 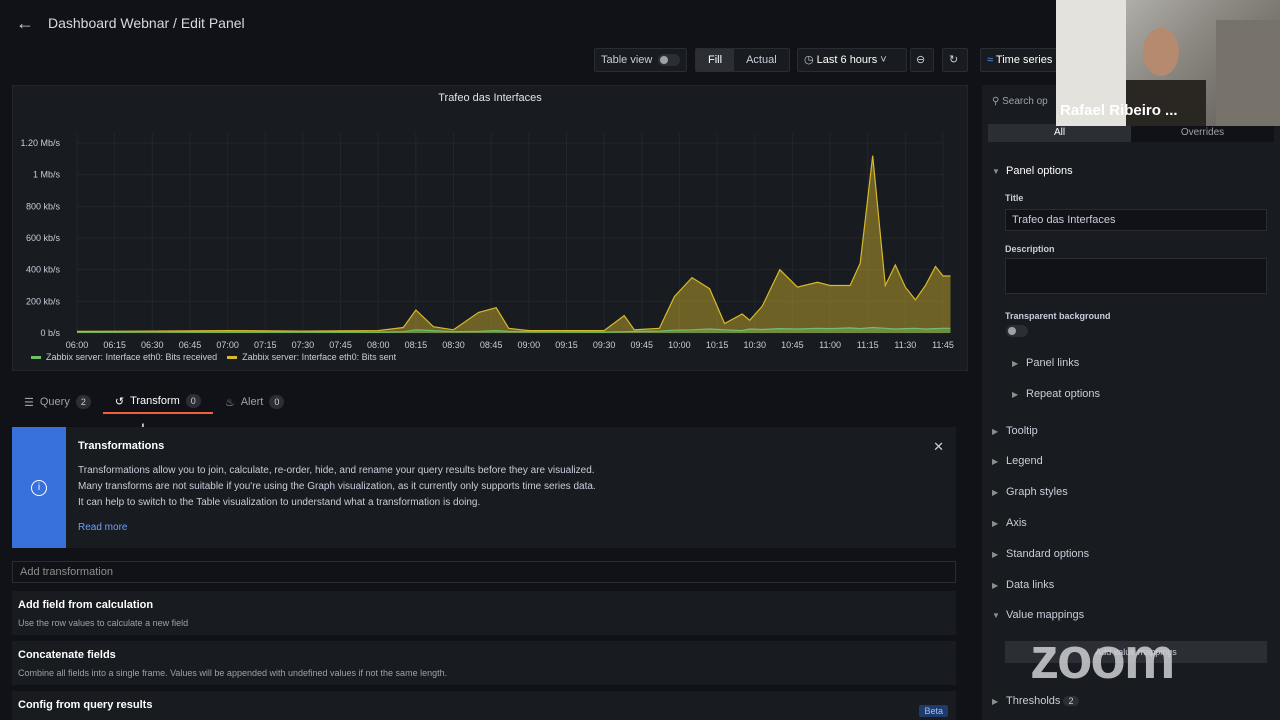 I want to click on fill-actual-group: Fill Actual, so click(x=742, y=60).